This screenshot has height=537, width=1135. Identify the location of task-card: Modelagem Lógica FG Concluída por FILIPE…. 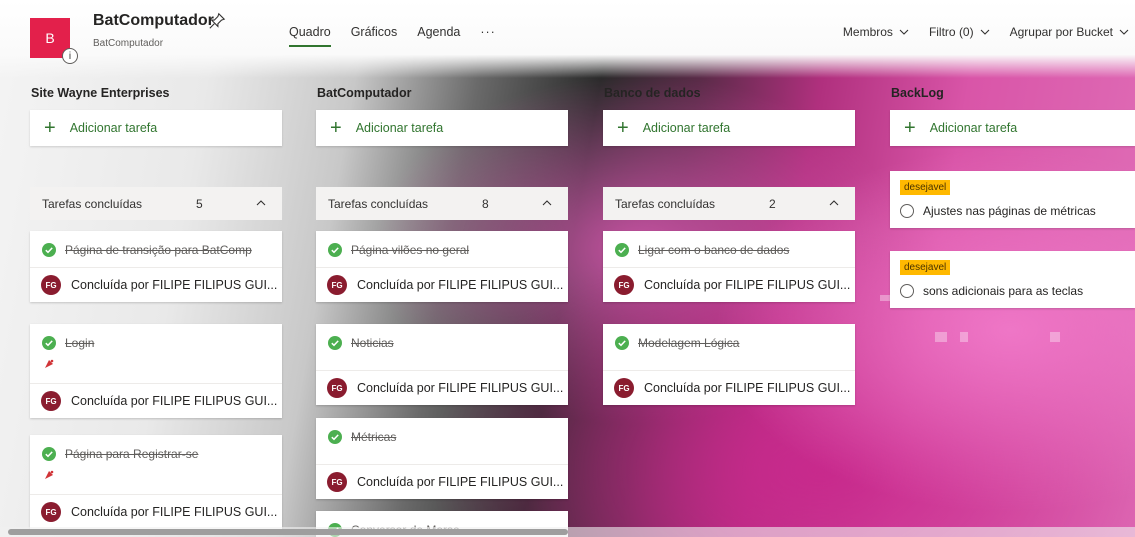
(729, 364).